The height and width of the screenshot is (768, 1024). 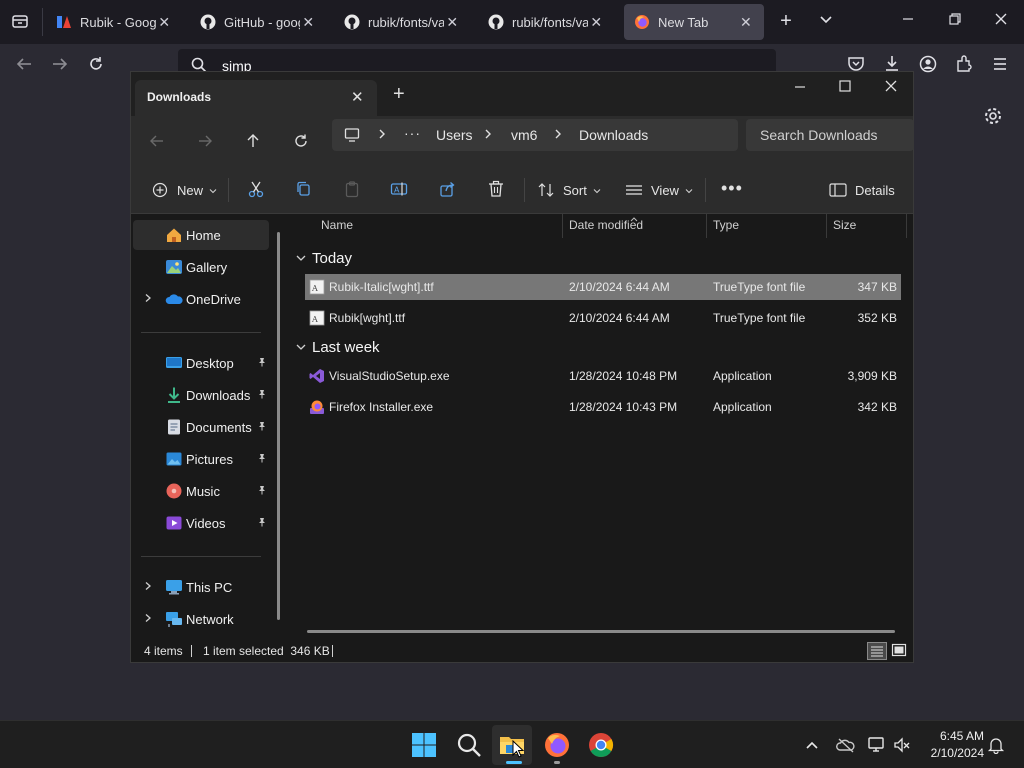 What do you see at coordinates (601, 745) in the screenshot?
I see `chrome-icon` at bounding box center [601, 745].